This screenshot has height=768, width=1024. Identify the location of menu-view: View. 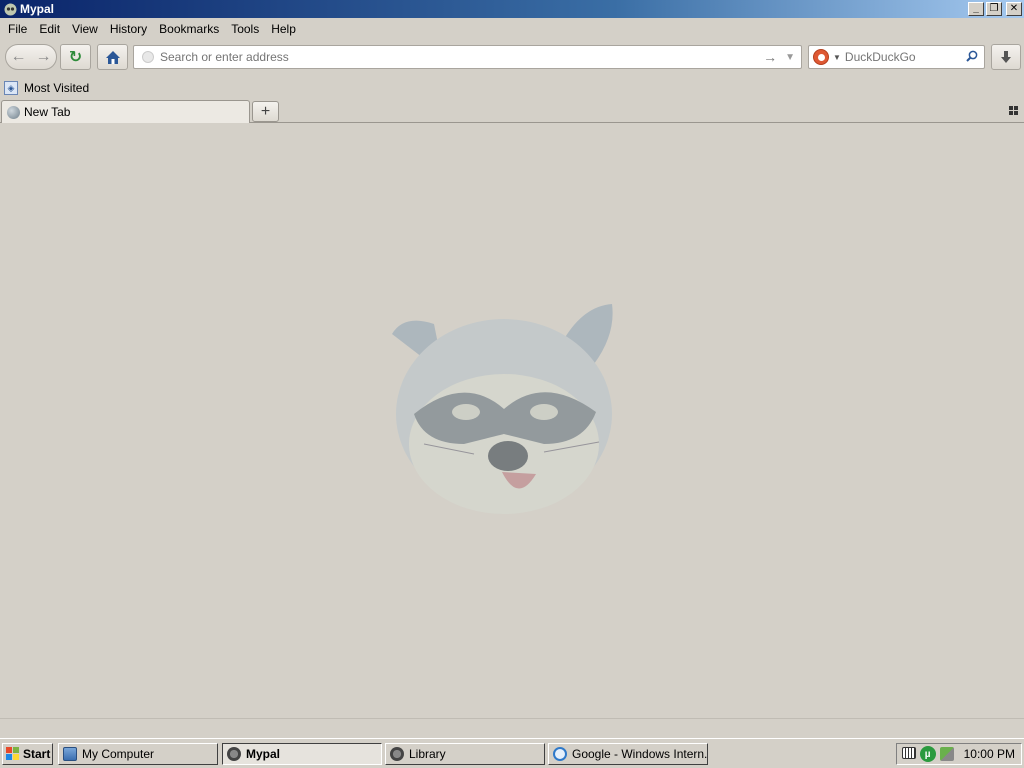
(85, 29).